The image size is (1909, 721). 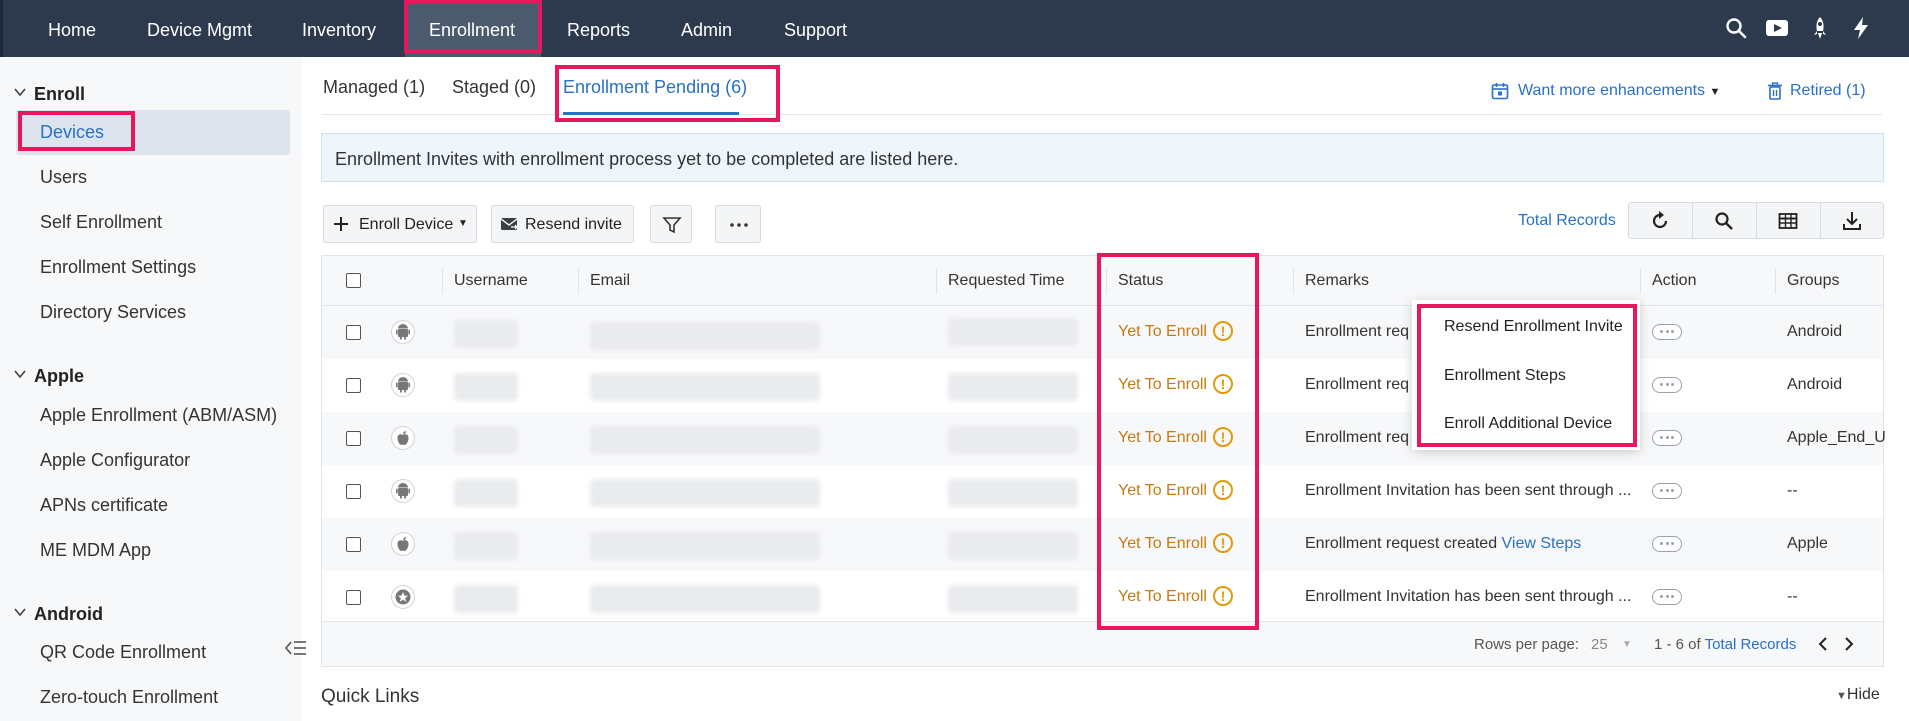 I want to click on menu-item-enroll-additional-device: Enroll Additional Device, so click(x=1528, y=424).